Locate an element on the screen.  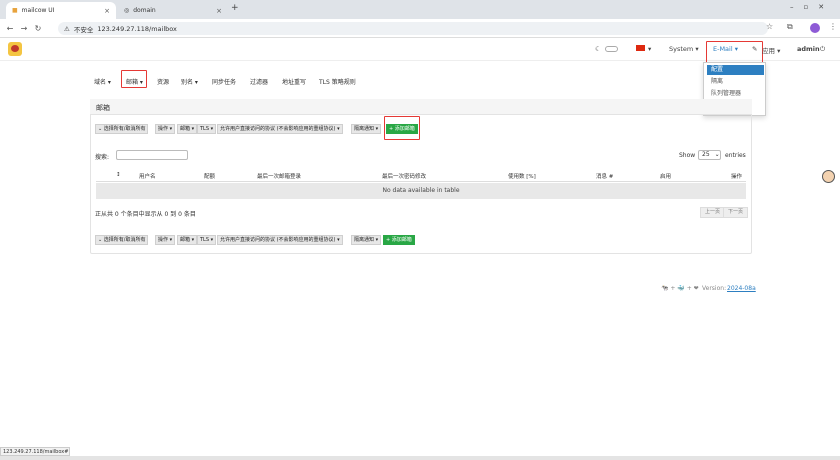
col-quota: 配额 is located at coordinates (209, 176).